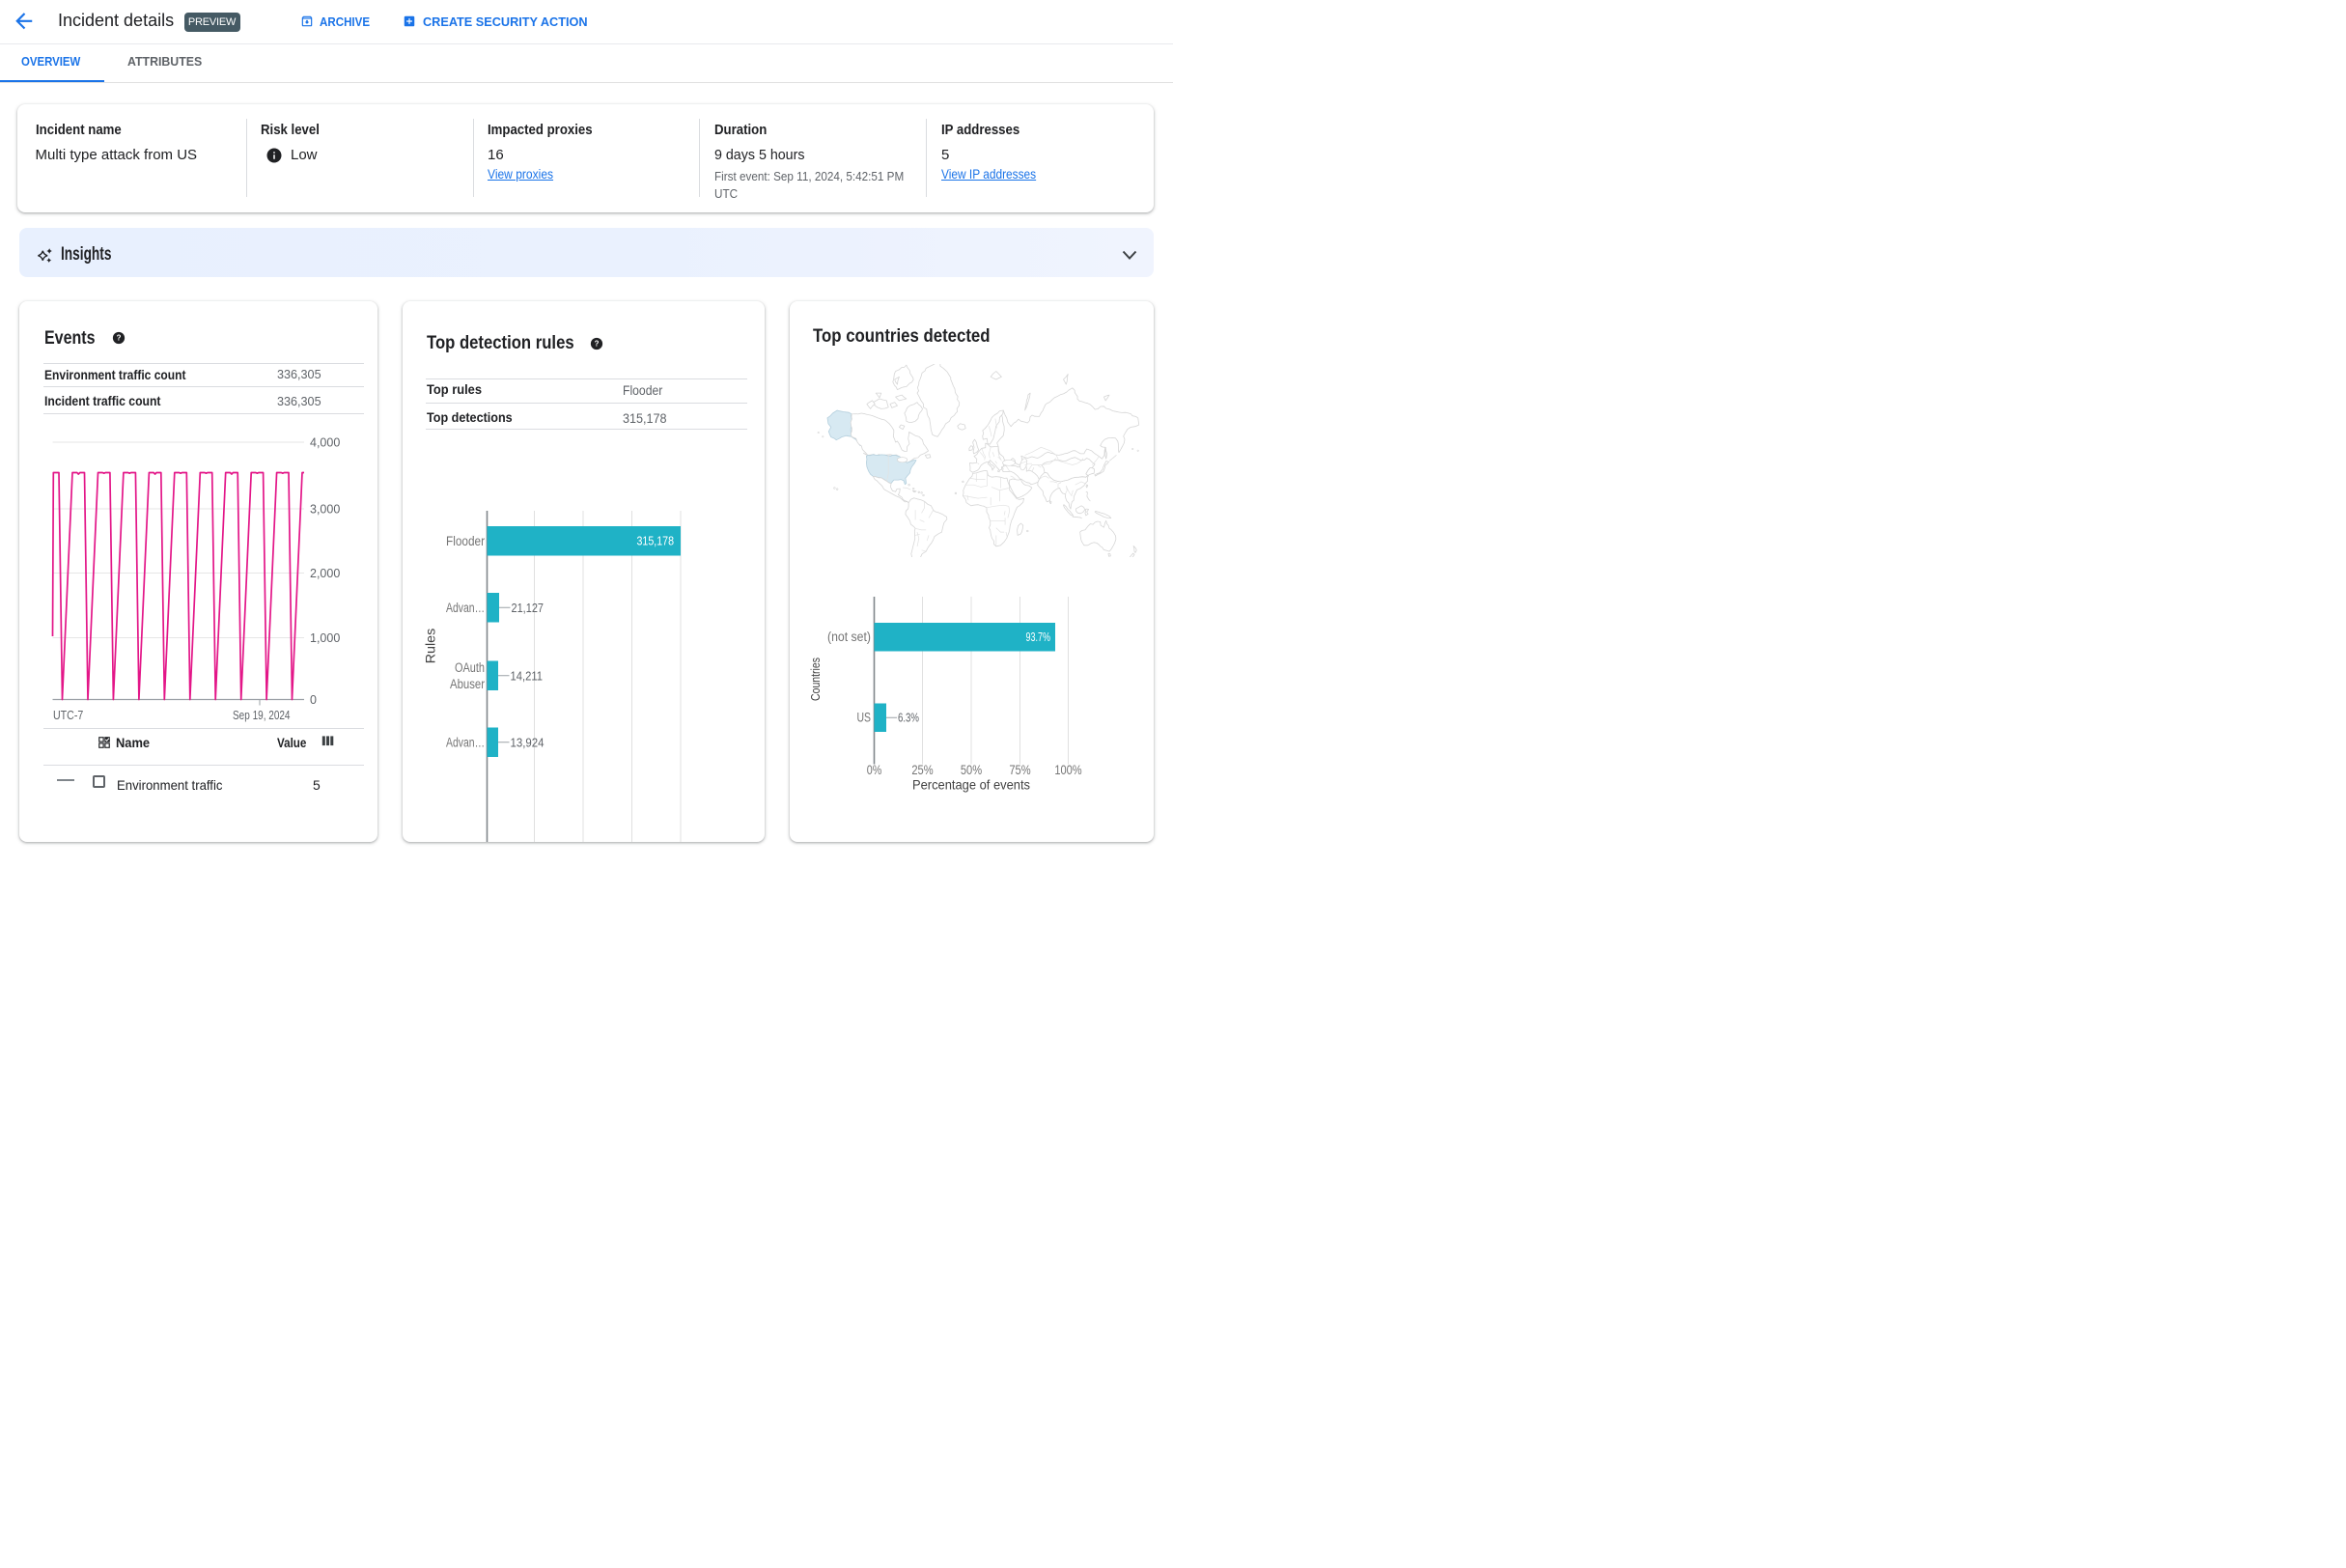 The width and height of the screenshot is (2346, 1568). What do you see at coordinates (1038, 637) in the screenshot?
I see `svg-text: 93.7%` at bounding box center [1038, 637].